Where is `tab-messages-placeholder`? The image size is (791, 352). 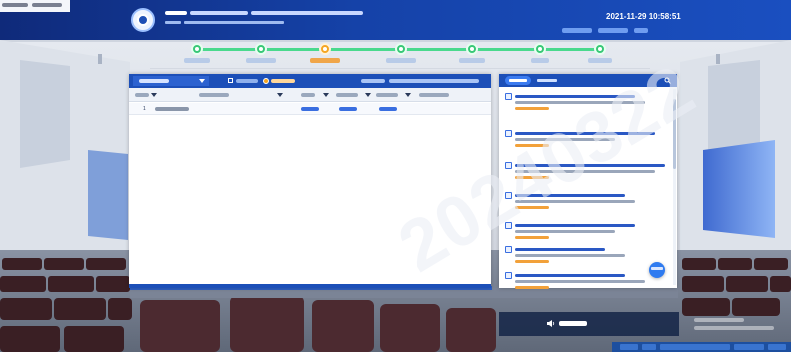
tab-messages-placeholder is located at coordinates (518, 80).